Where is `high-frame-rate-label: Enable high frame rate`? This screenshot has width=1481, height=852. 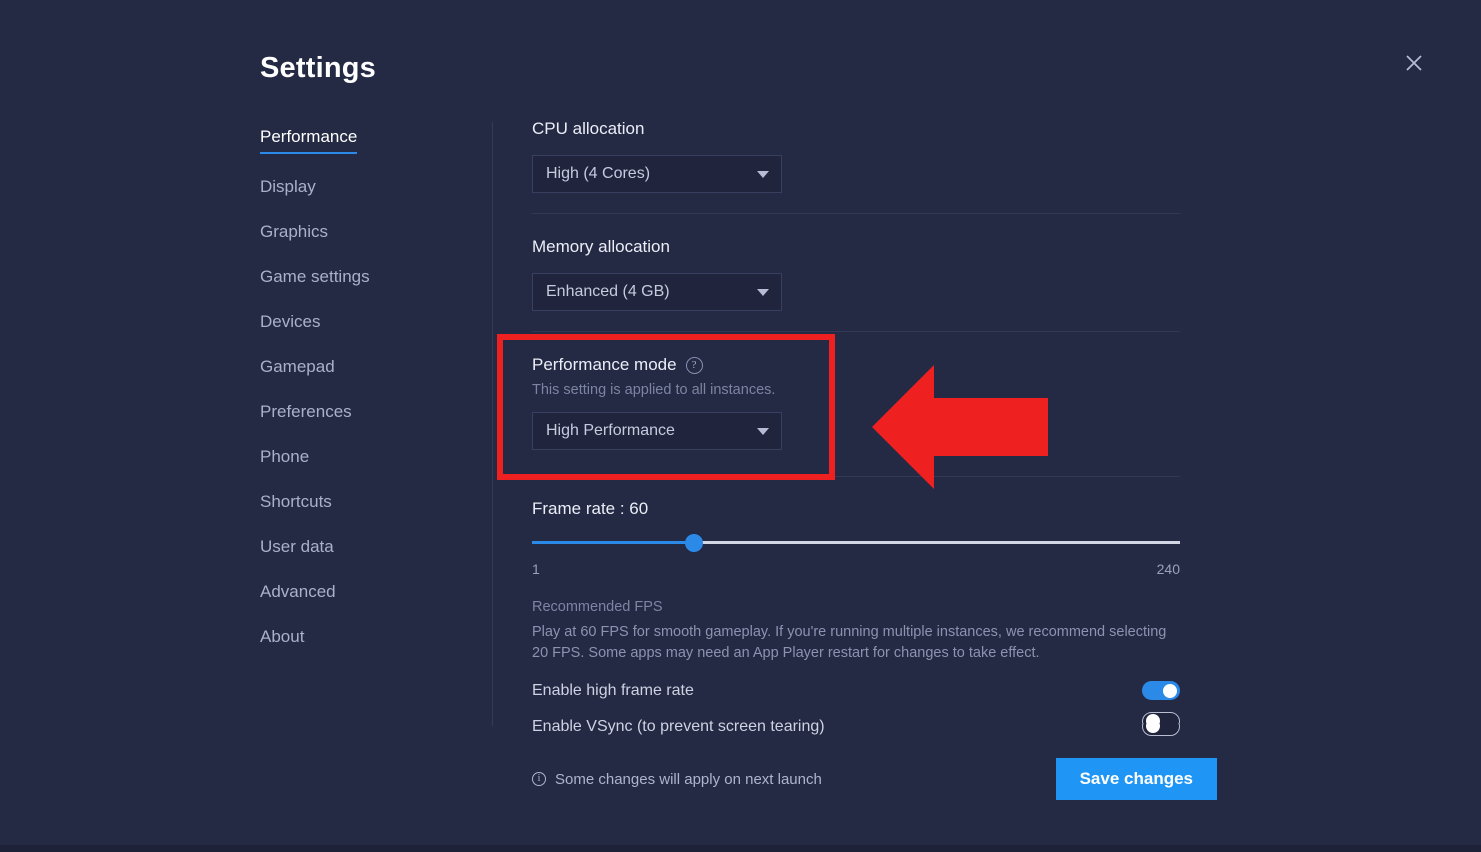
high-frame-rate-label: Enable high frame rate is located at coordinates (613, 690).